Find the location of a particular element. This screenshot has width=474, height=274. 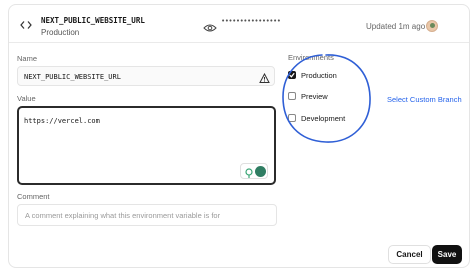

select-custom-branch-link: Select Custom Branch is located at coordinates (424, 99).